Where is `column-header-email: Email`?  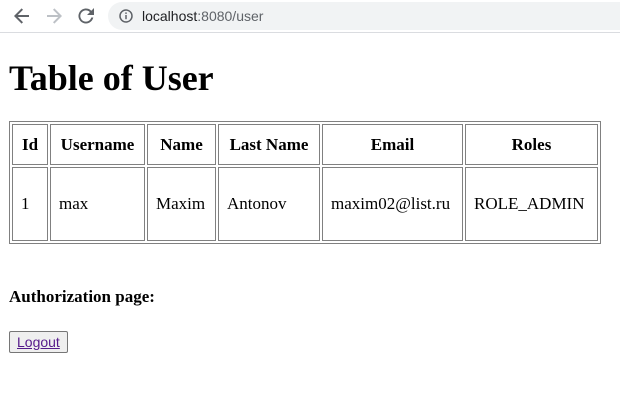
column-header-email: Email is located at coordinates (392, 144).